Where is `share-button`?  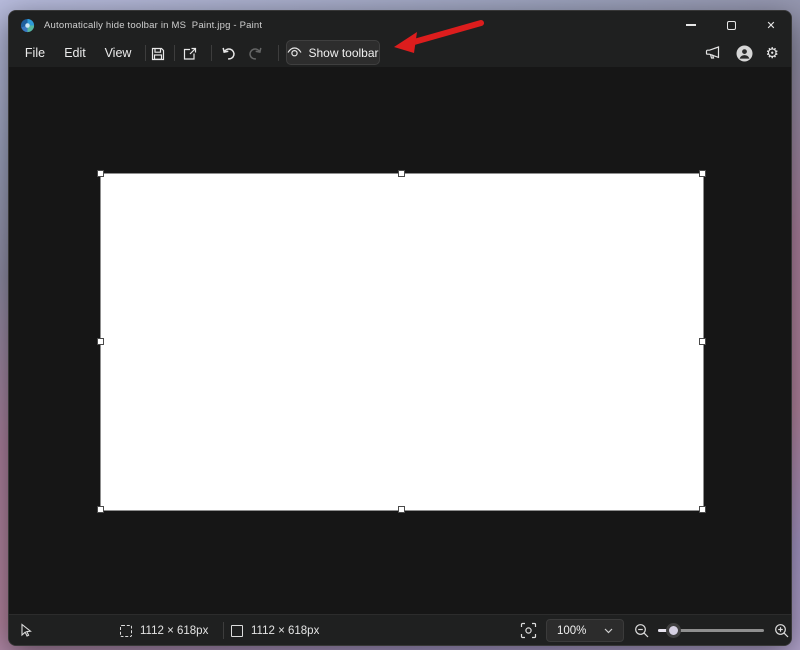
share-button is located at coordinates (189, 53).